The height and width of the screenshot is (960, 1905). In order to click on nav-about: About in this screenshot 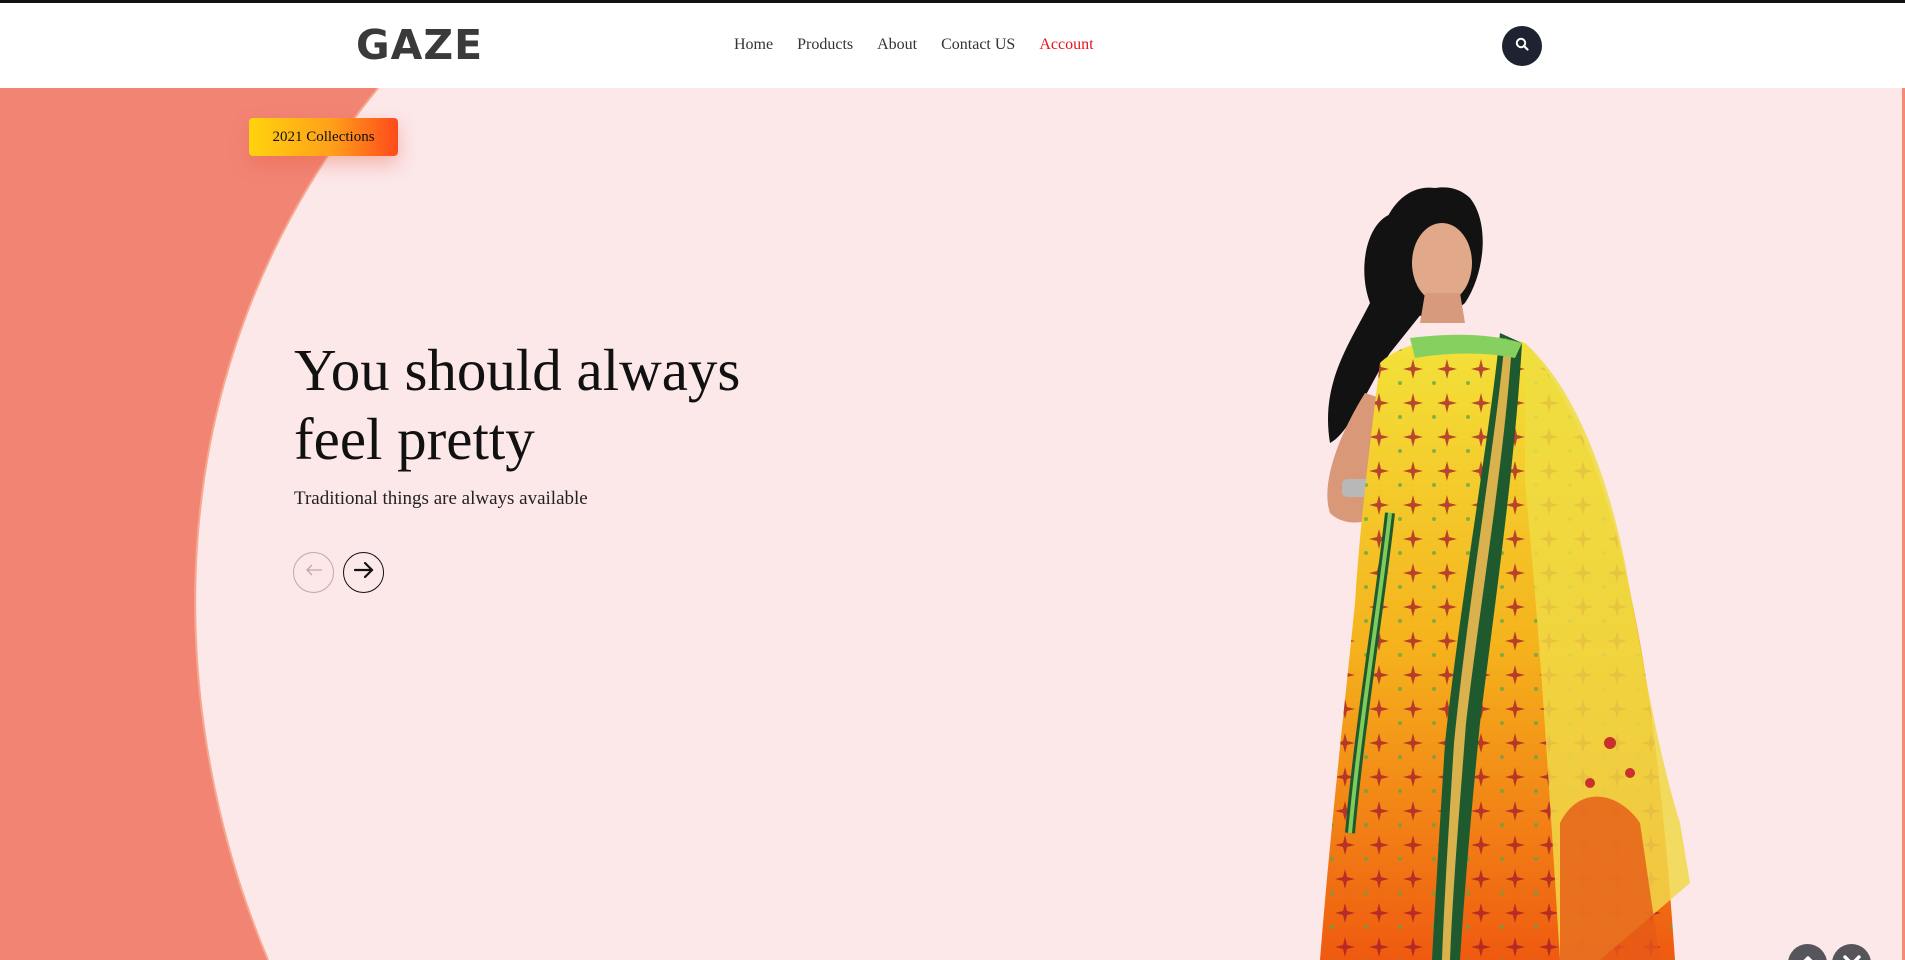, I will do `click(897, 45)`.